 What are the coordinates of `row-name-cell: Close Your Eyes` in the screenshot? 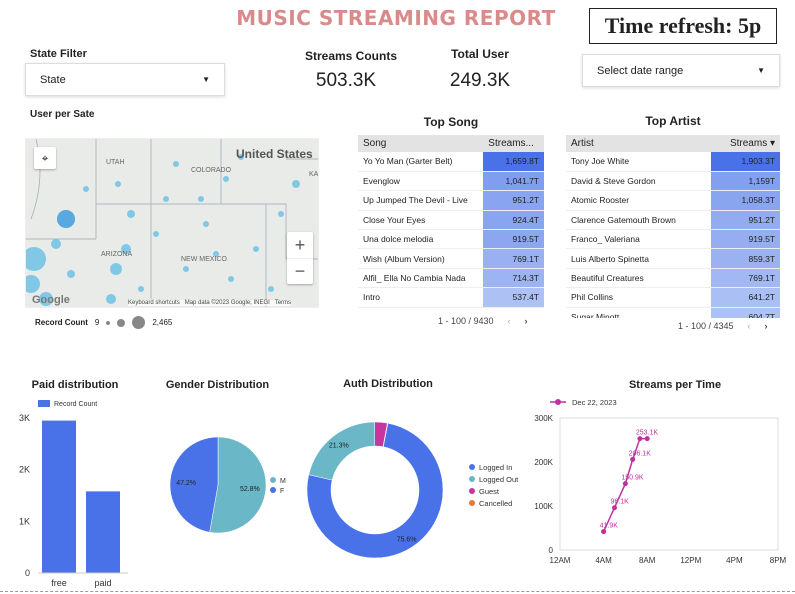 It's located at (421, 220).